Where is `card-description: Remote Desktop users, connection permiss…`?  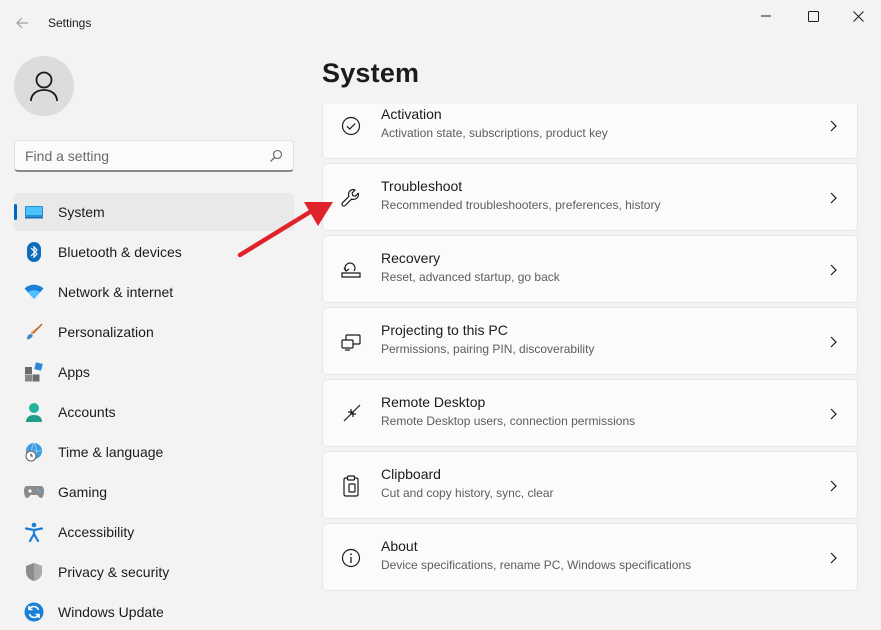
card-description: Remote Desktop users, connection permiss… is located at coordinates (508, 421).